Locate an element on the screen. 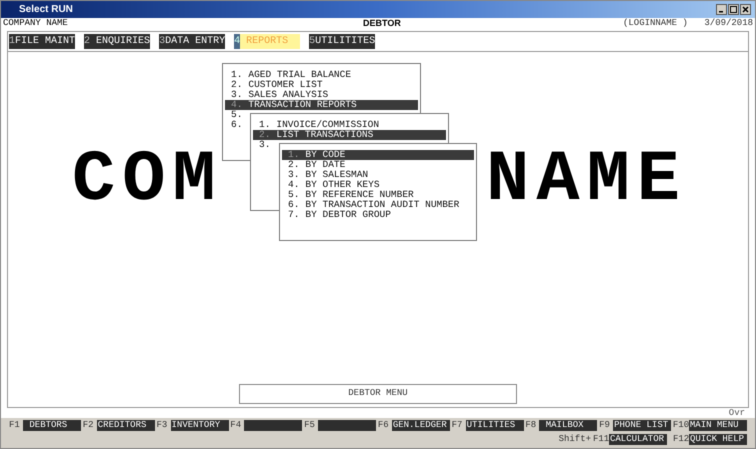 This screenshot has height=449, width=756. menu-item: 2. CUSTOMER LIST is located at coordinates (321, 85).